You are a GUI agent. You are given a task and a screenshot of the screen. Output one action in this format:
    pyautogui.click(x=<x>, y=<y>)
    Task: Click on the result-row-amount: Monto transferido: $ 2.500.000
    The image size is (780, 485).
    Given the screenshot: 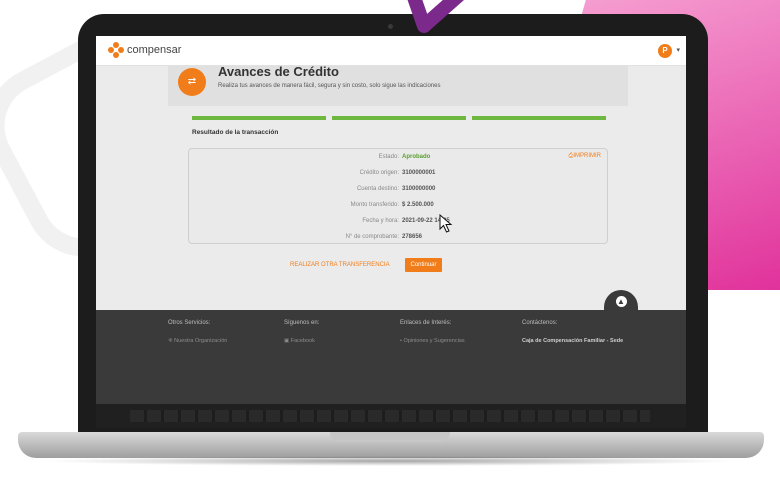 What is the action you would take?
    pyautogui.click(x=392, y=205)
    